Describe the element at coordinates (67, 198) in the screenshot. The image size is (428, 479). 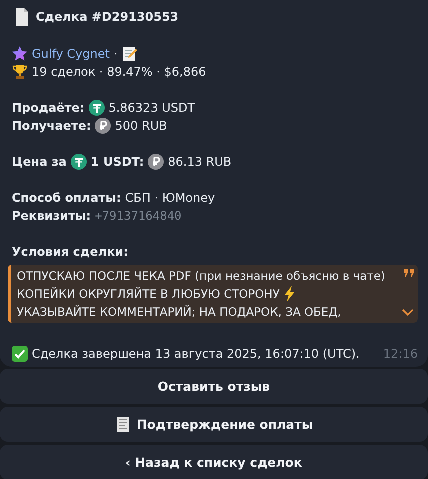
I see `payment-label: Способ оплаты:` at that location.